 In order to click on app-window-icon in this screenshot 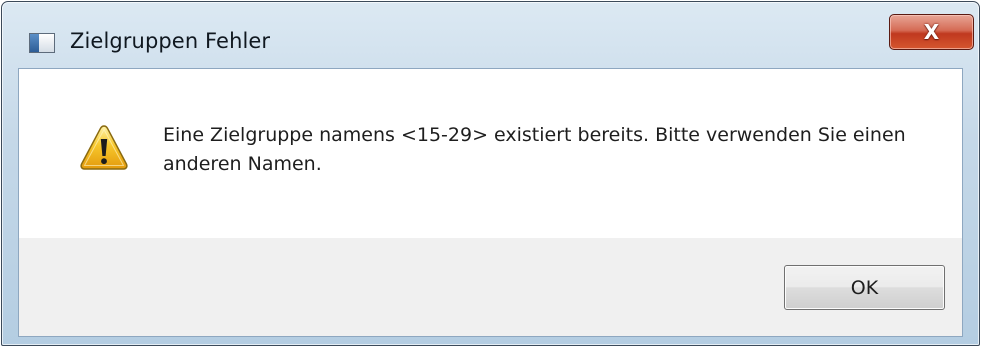, I will do `click(42, 43)`.